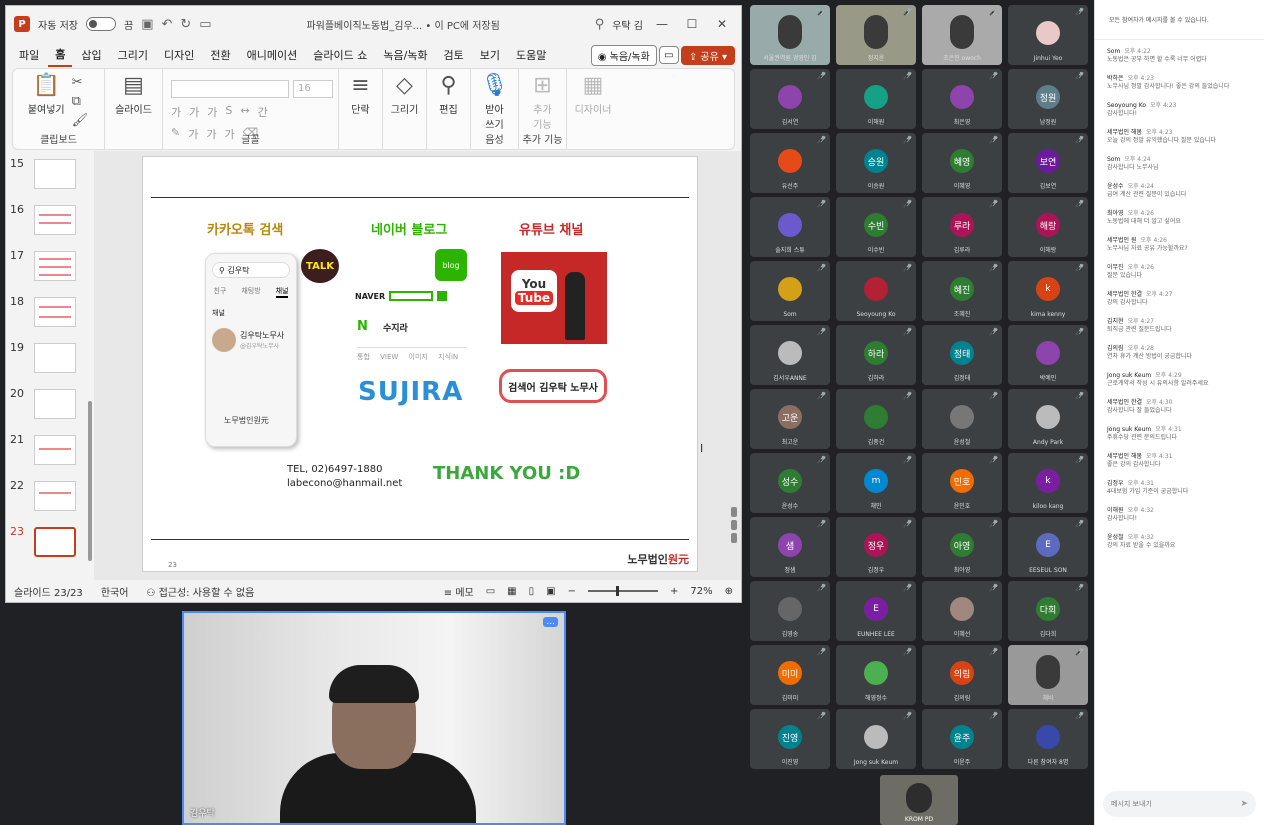 This screenshot has width=1264, height=825. Describe the element at coordinates (80, 101) in the screenshot. I see `copy-icon: ⧉` at that location.